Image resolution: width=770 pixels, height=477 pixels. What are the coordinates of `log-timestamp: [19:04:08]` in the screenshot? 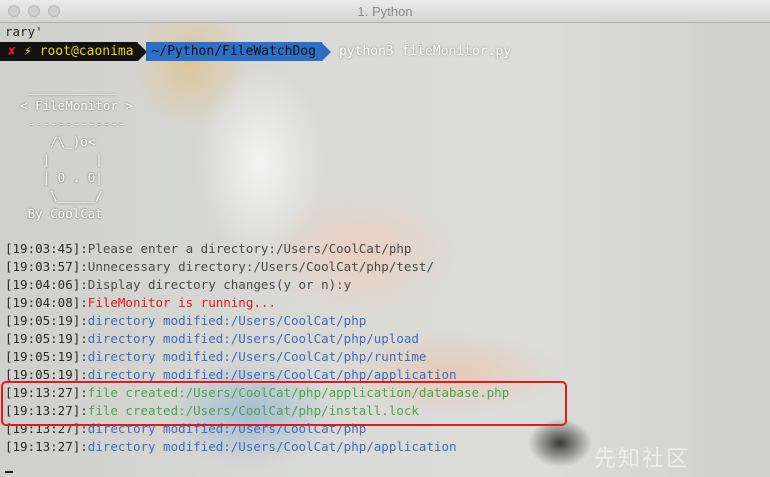 It's located at (43, 302).